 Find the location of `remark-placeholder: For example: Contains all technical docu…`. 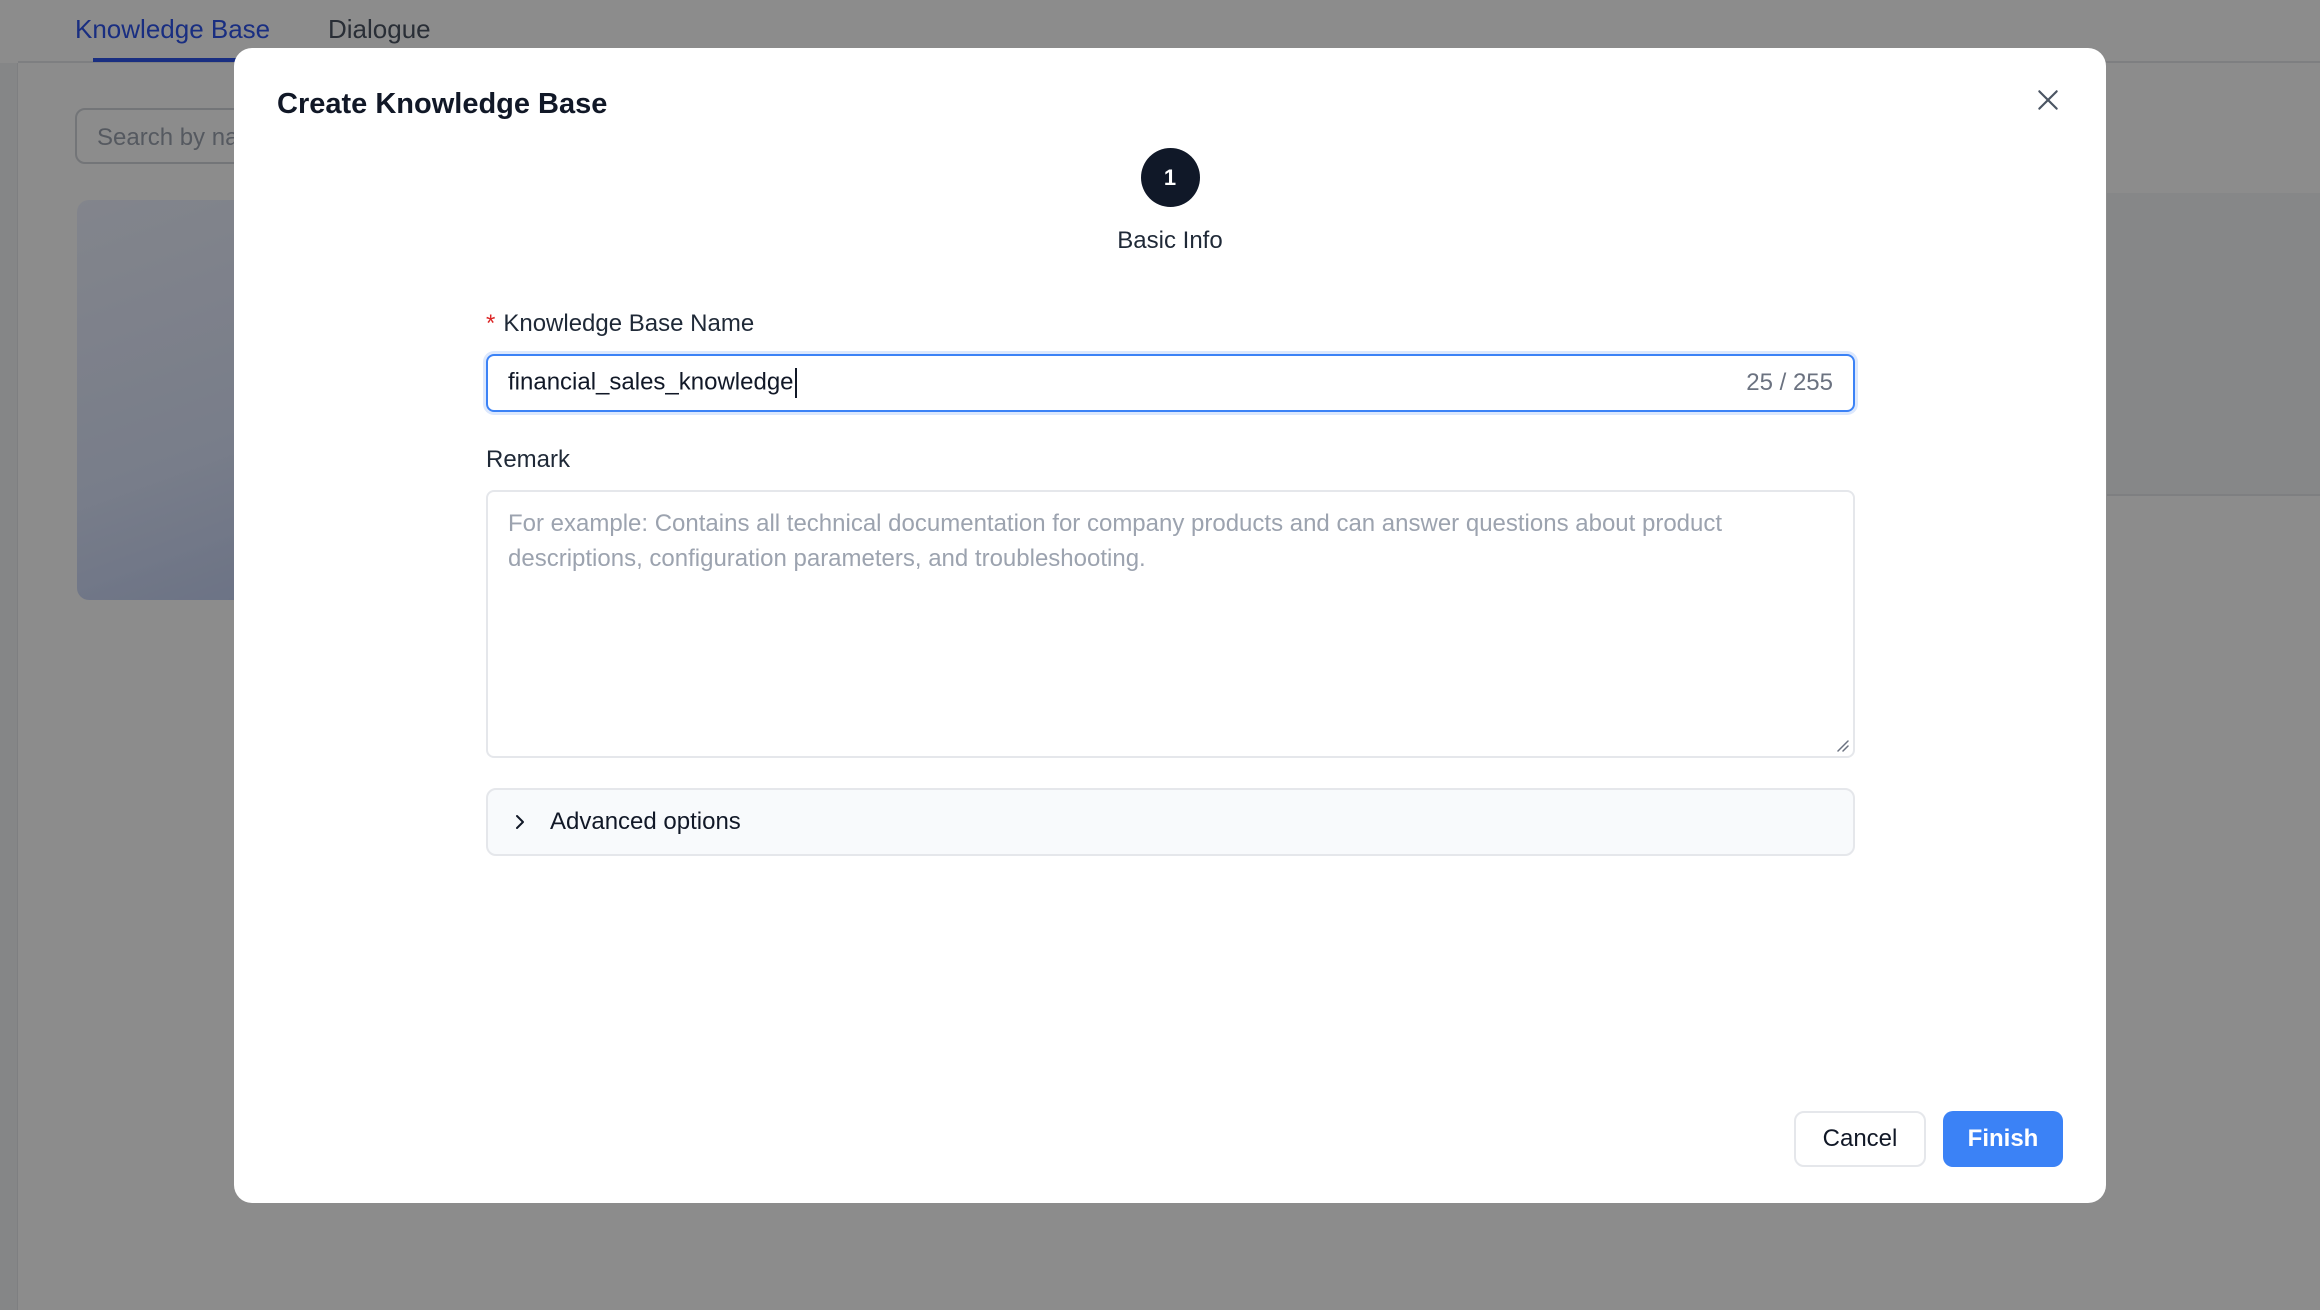

remark-placeholder: For example: Contains all technical docu… is located at coordinates (1115, 541).